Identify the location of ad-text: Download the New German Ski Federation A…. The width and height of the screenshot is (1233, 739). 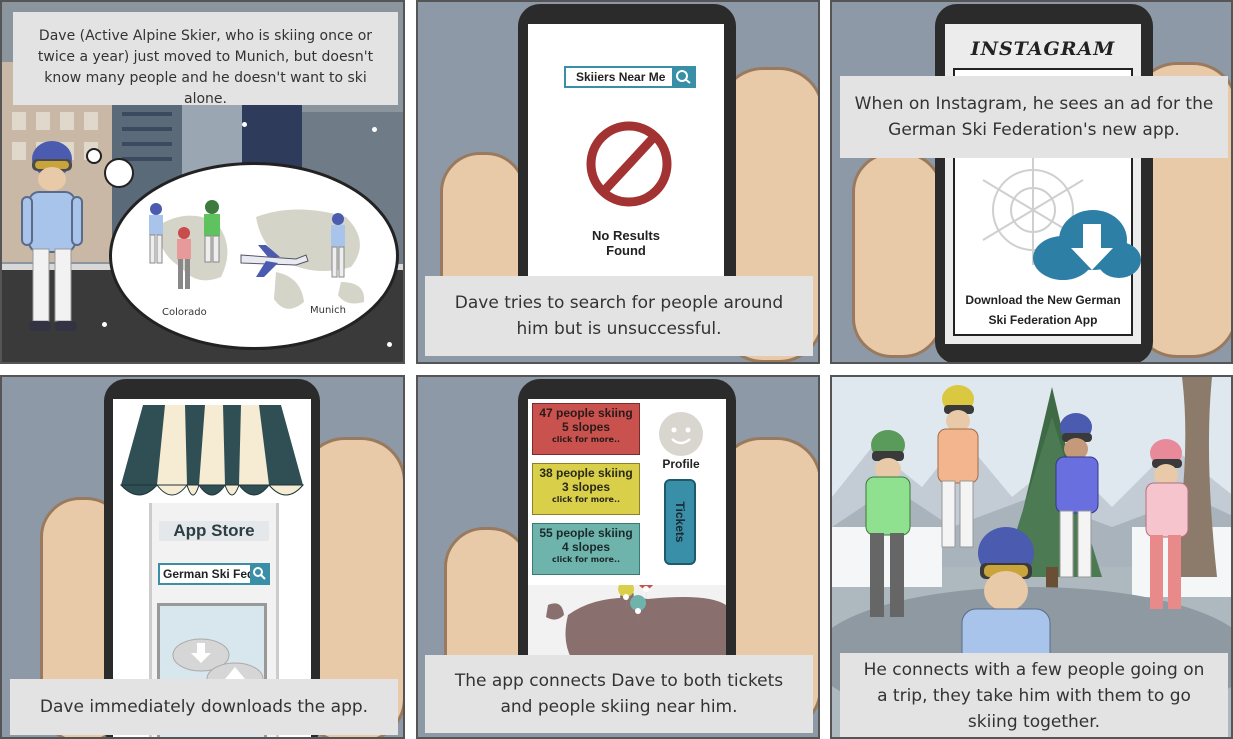
(1043, 310).